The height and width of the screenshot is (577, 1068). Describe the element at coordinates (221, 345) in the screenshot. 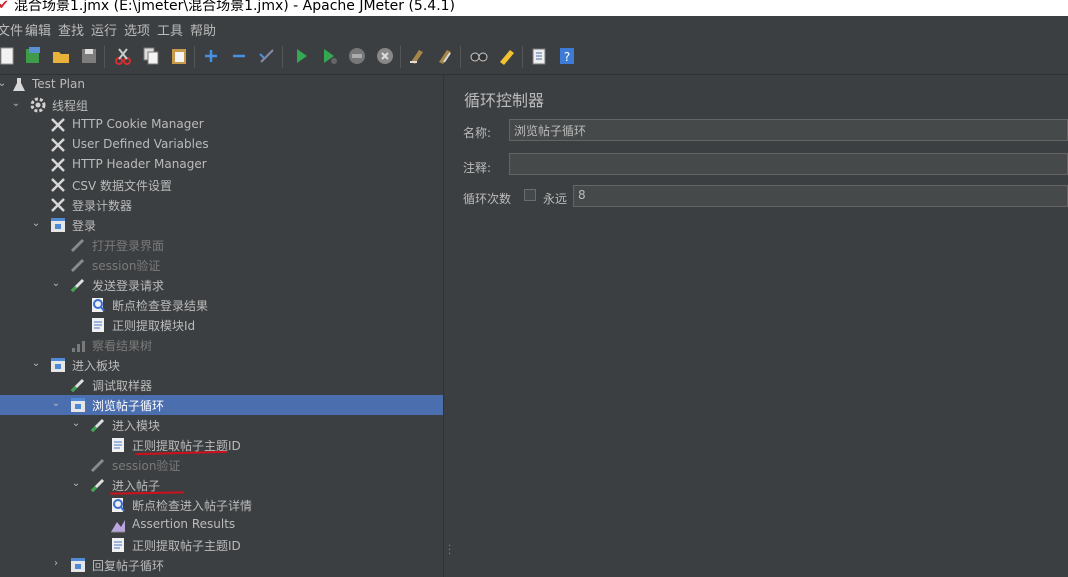

I see `tree-item-view-results-tree: 察看结果树` at that location.